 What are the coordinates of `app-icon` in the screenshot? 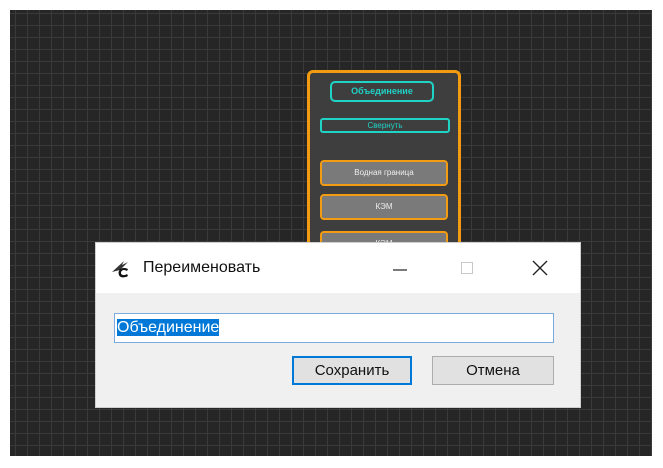 It's located at (120, 269).